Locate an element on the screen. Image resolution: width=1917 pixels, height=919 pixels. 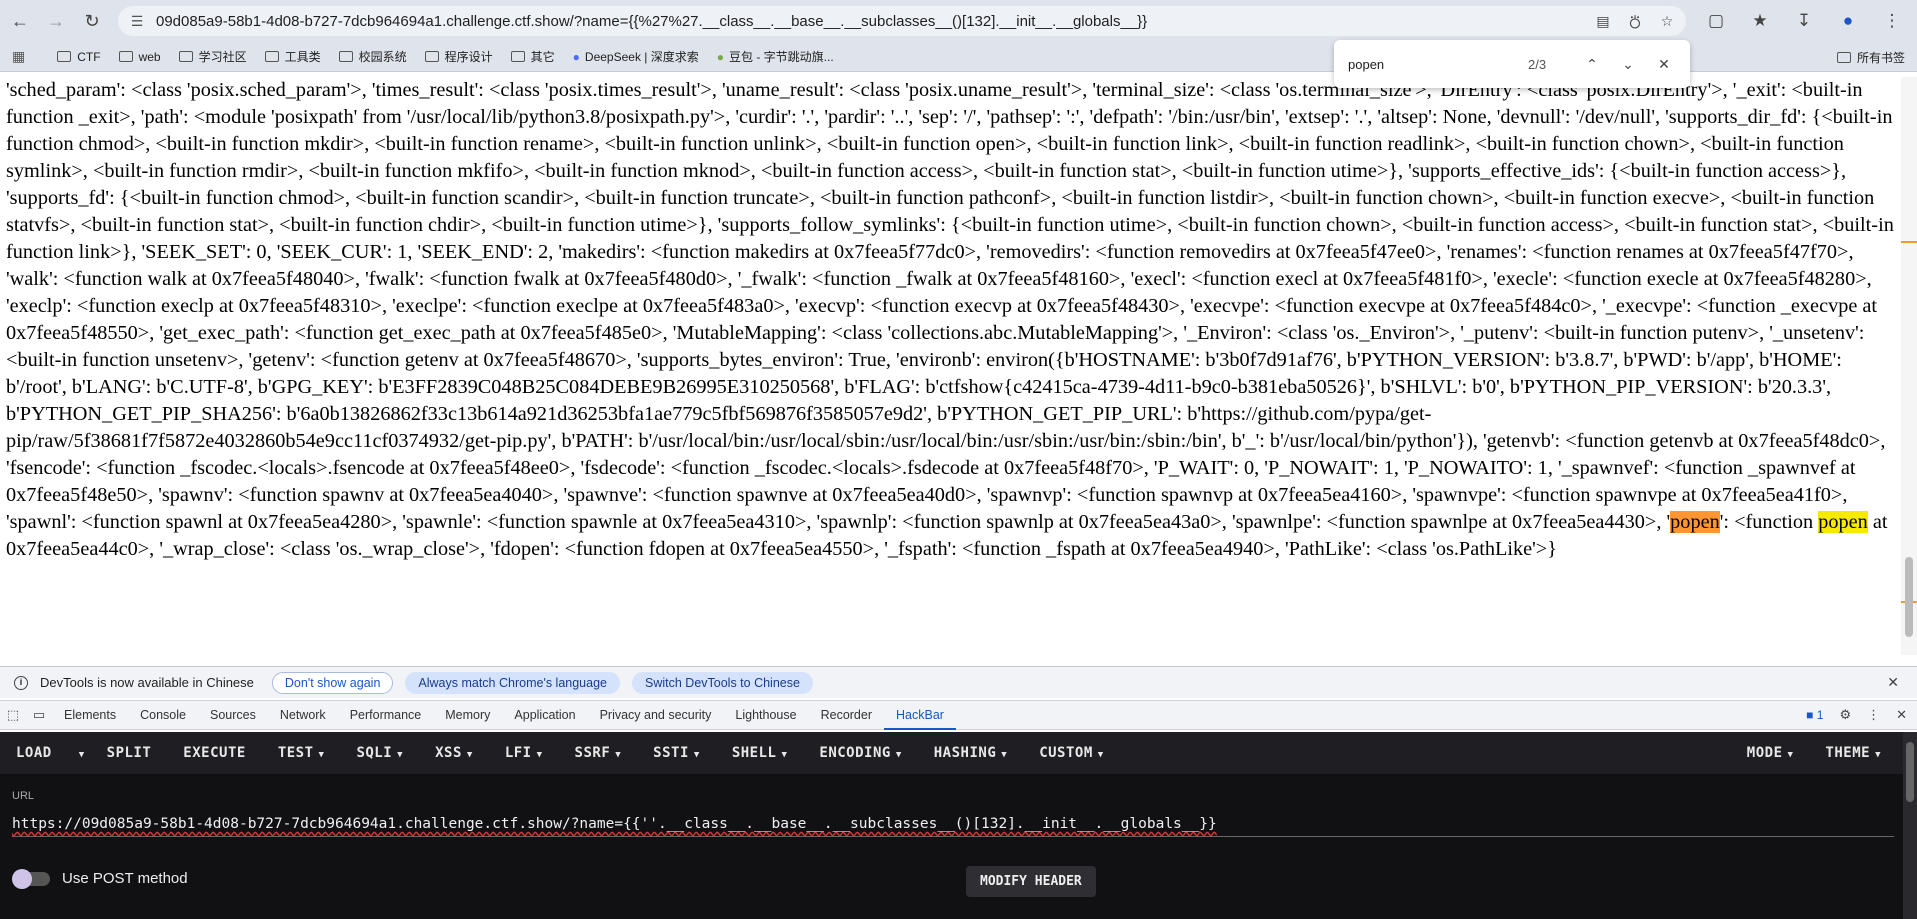
bookmark-item: 其它 is located at coordinates (532, 56).